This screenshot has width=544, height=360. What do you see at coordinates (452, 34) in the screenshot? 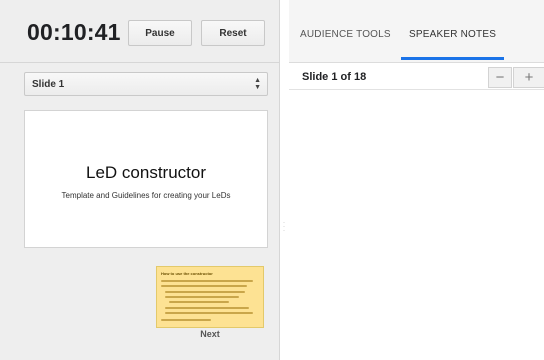
I see `tab-speaker-notes: SPEAKER NOTES` at bounding box center [452, 34].